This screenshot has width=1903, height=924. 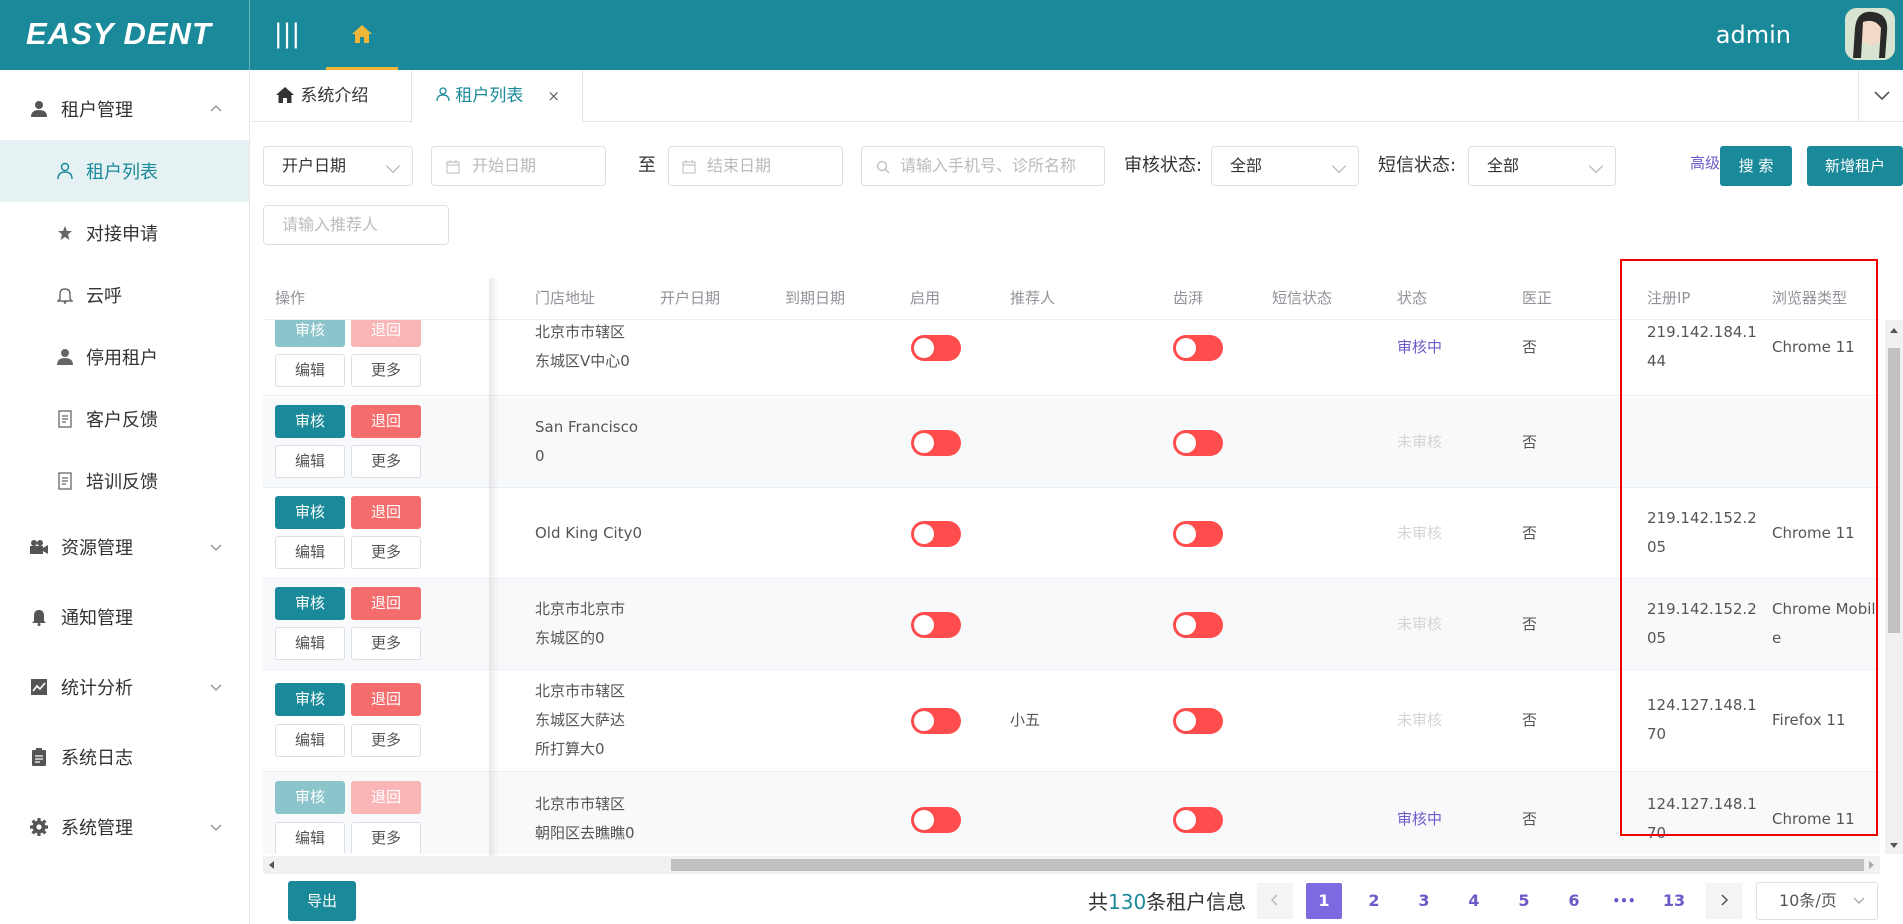 I want to click on menu-toggle-icon: |||, so click(x=287, y=35).